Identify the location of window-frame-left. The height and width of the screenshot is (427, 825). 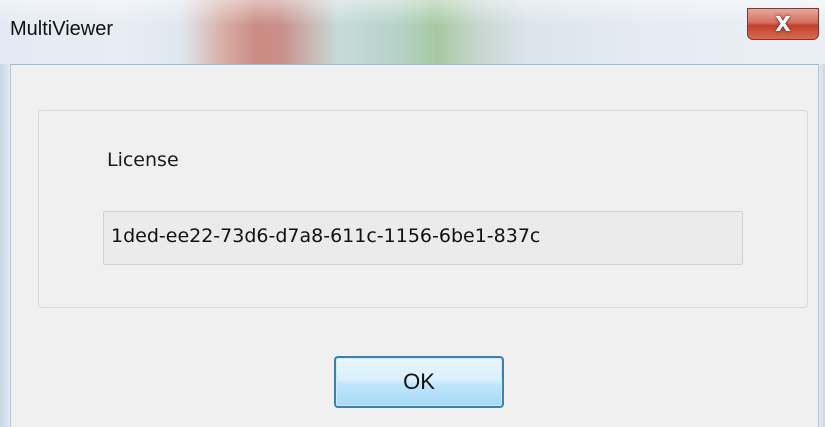
(5, 245).